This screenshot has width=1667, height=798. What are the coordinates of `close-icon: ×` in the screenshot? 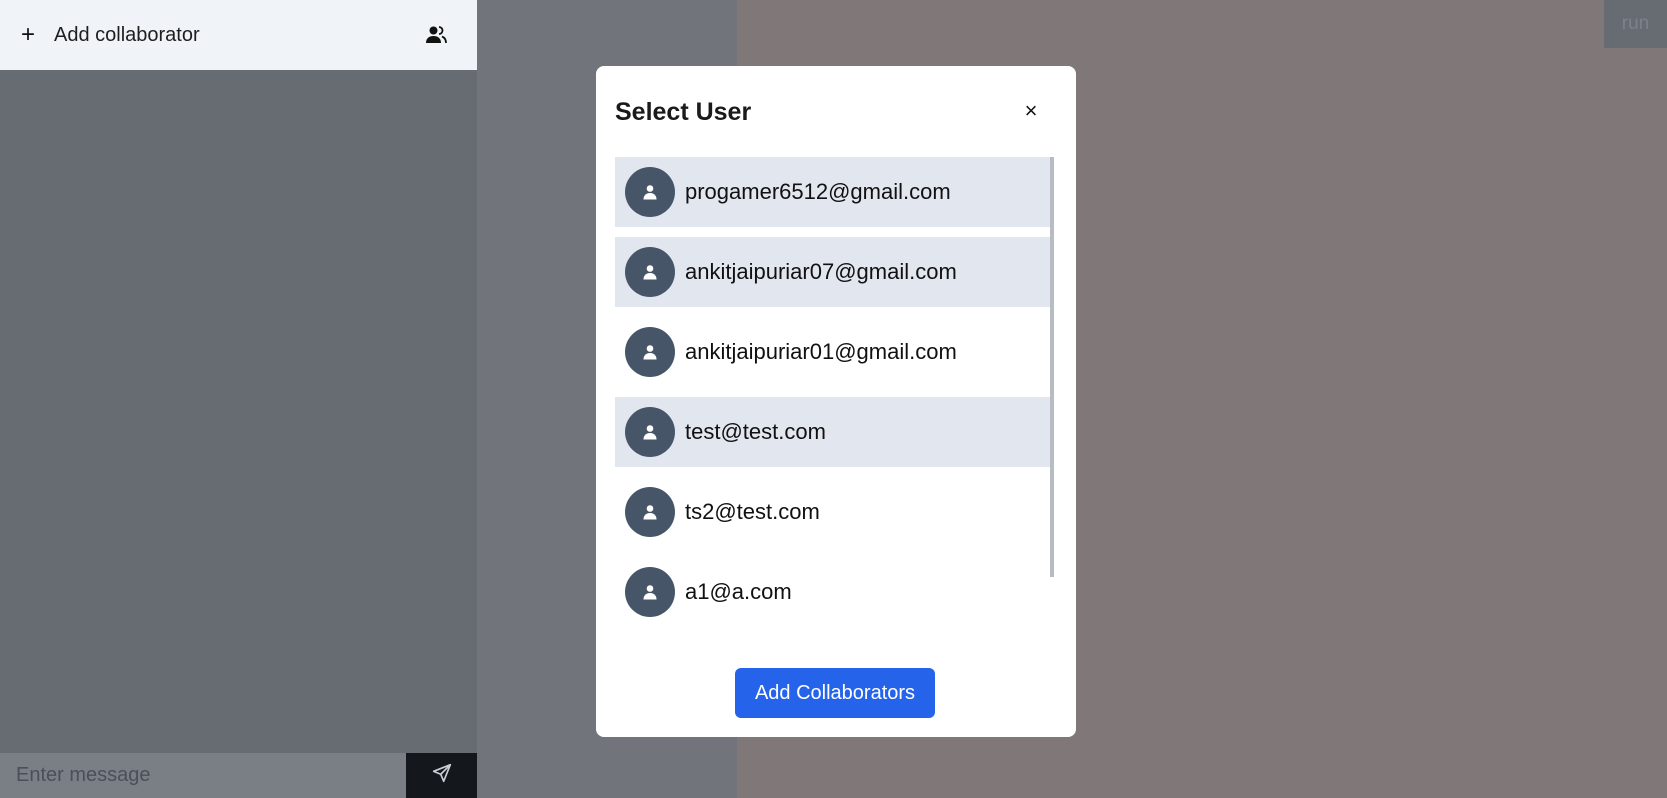 It's located at (1031, 110).